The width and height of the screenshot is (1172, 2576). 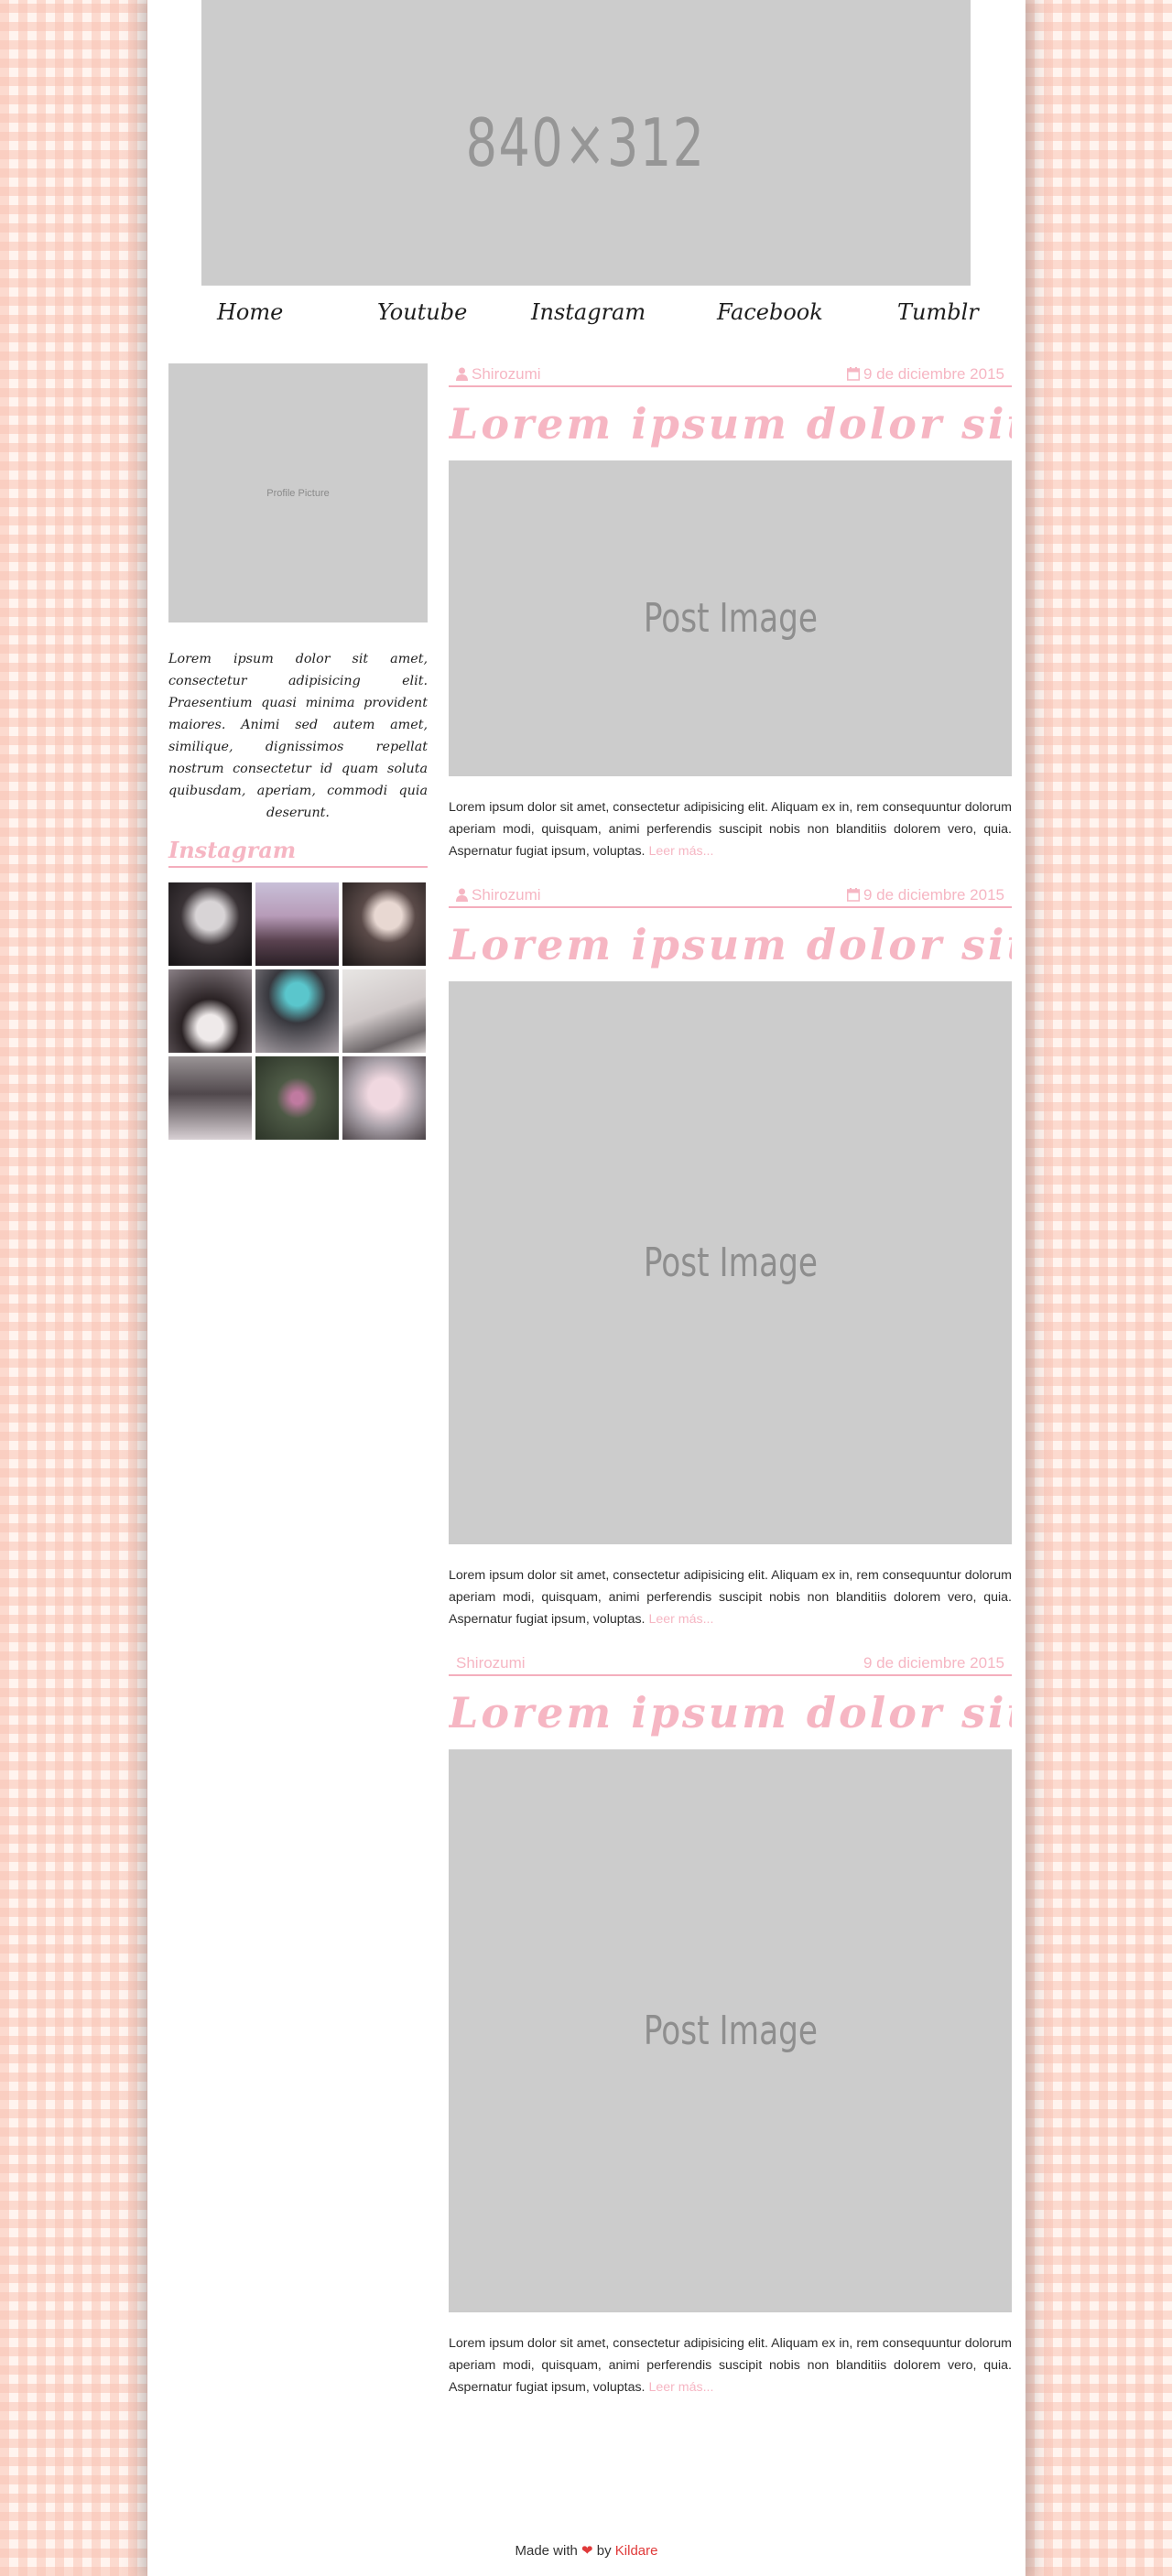 I want to click on instagram-grid, so click(x=298, y=1011).